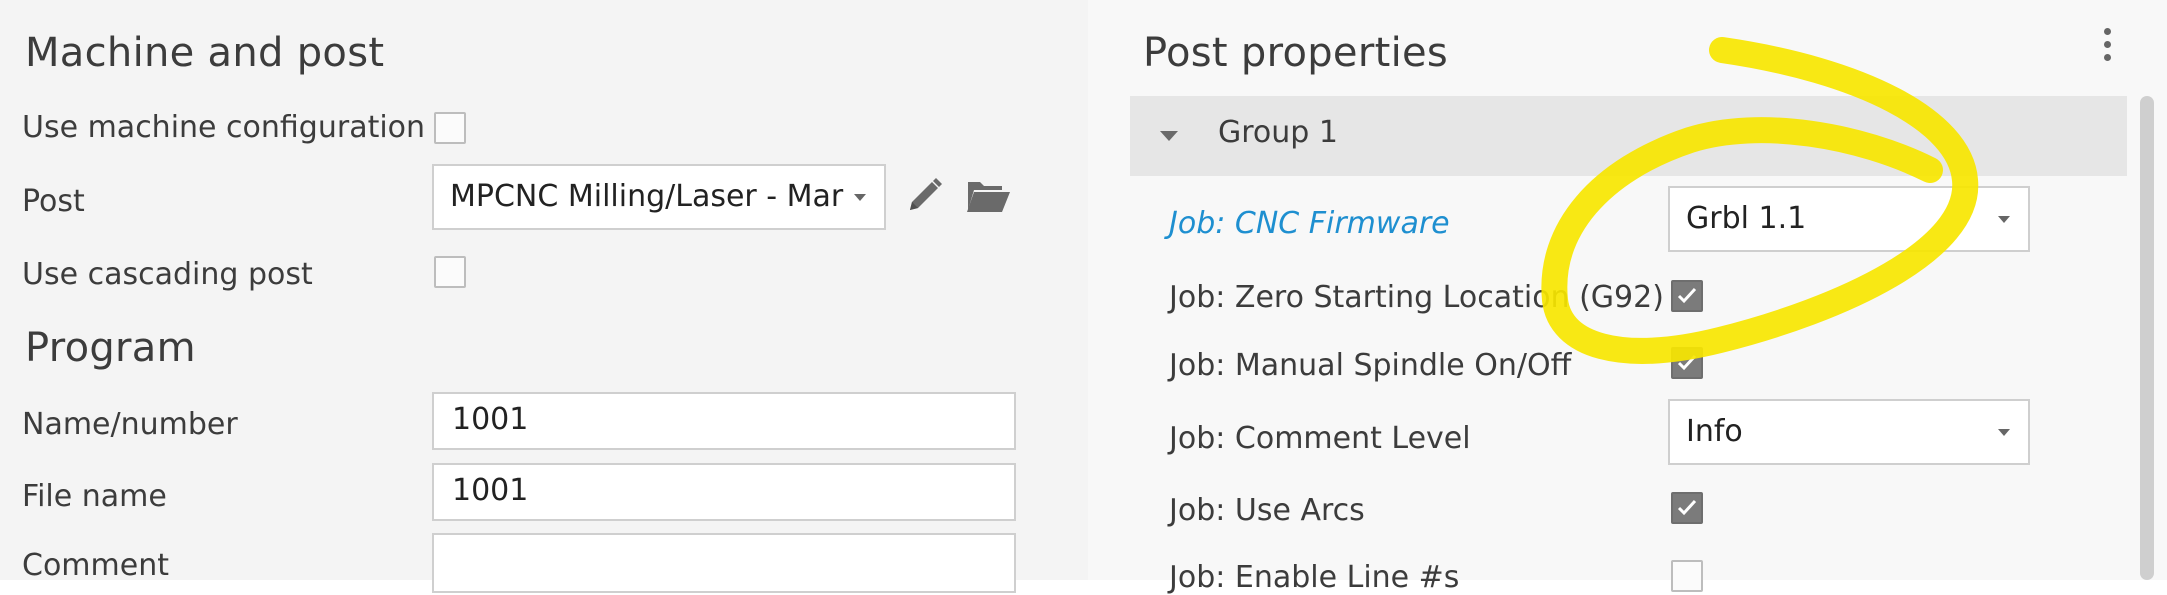 The image size is (2167, 595). Describe the element at coordinates (724, 421) in the screenshot. I see `name-number-input: 1001` at that location.